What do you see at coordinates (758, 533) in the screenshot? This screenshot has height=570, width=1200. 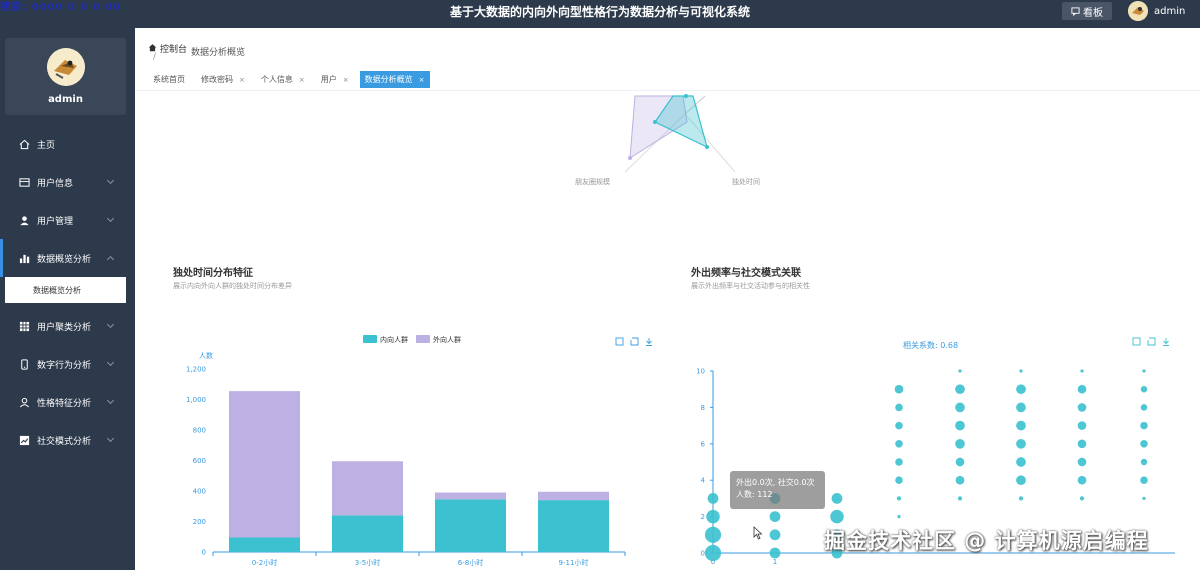 I see `cursor-icon` at bounding box center [758, 533].